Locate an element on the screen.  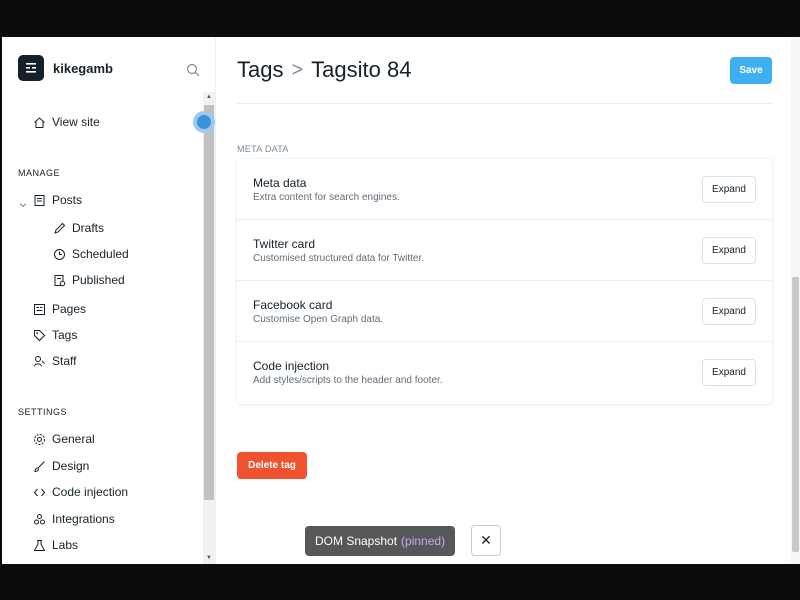
chevron-down-icon is located at coordinates (23, 205).